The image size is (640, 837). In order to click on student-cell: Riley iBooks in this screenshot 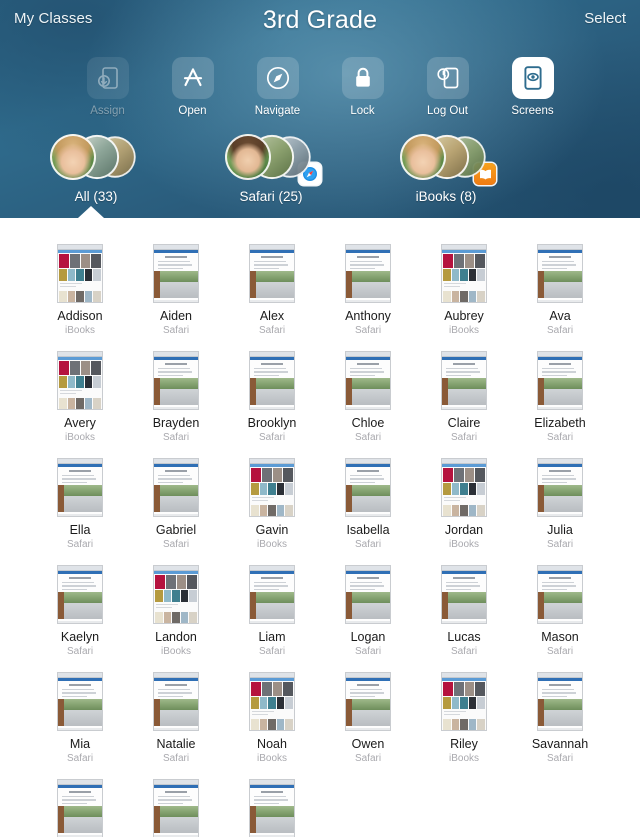, I will do `click(464, 725)`.